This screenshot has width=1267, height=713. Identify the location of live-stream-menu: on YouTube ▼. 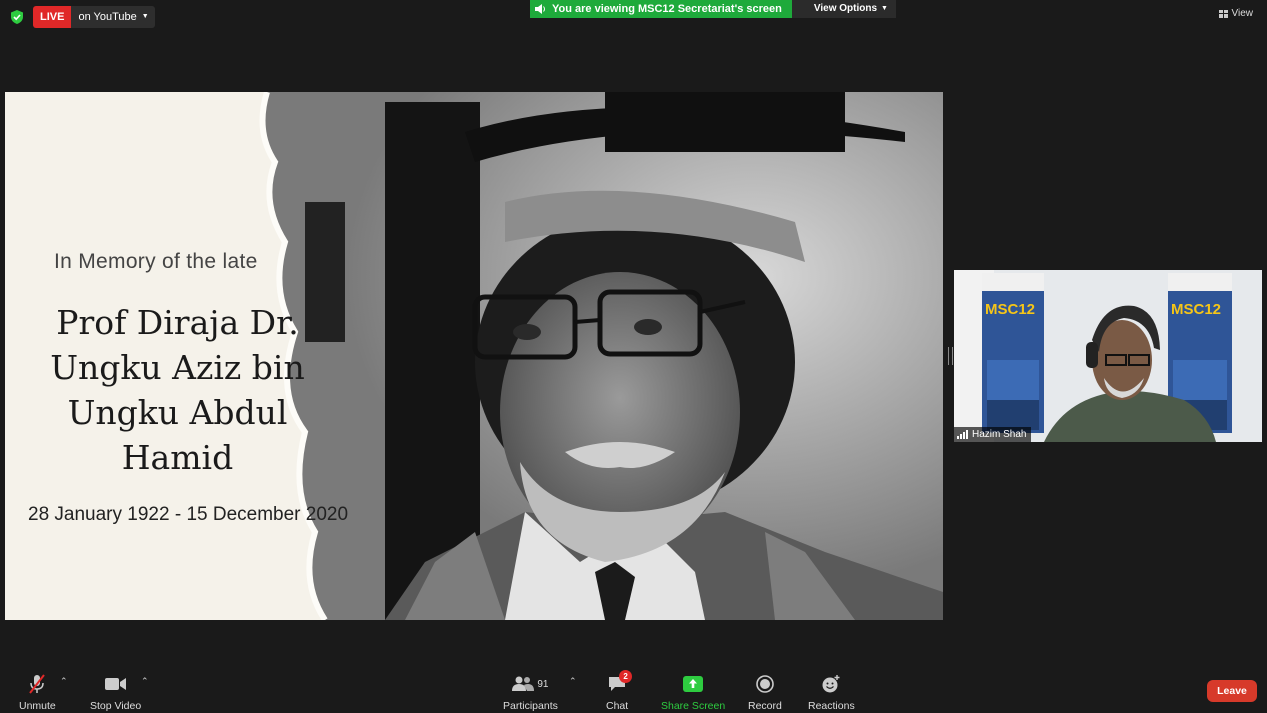
(113, 17).